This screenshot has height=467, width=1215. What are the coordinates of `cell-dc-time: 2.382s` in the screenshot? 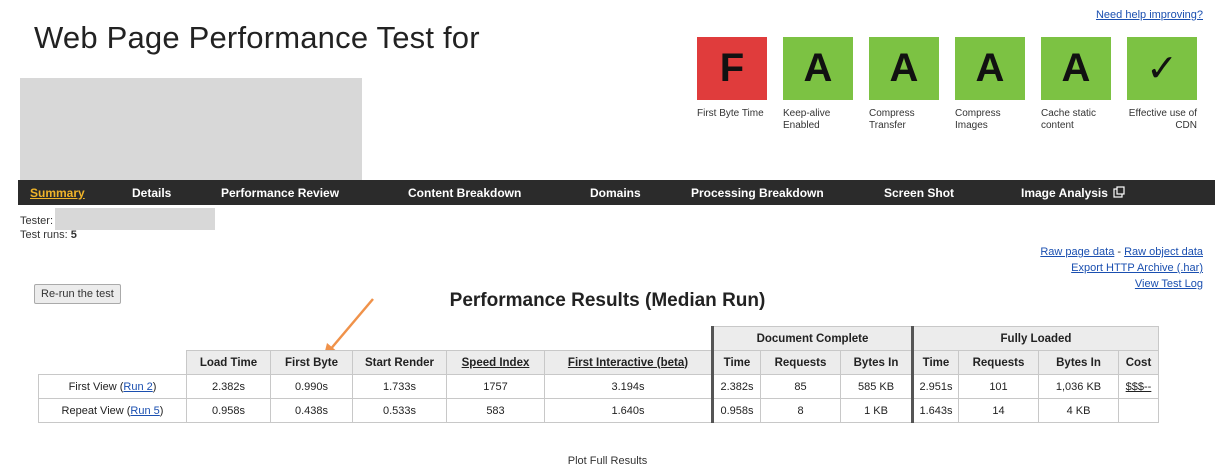 It's located at (736, 386).